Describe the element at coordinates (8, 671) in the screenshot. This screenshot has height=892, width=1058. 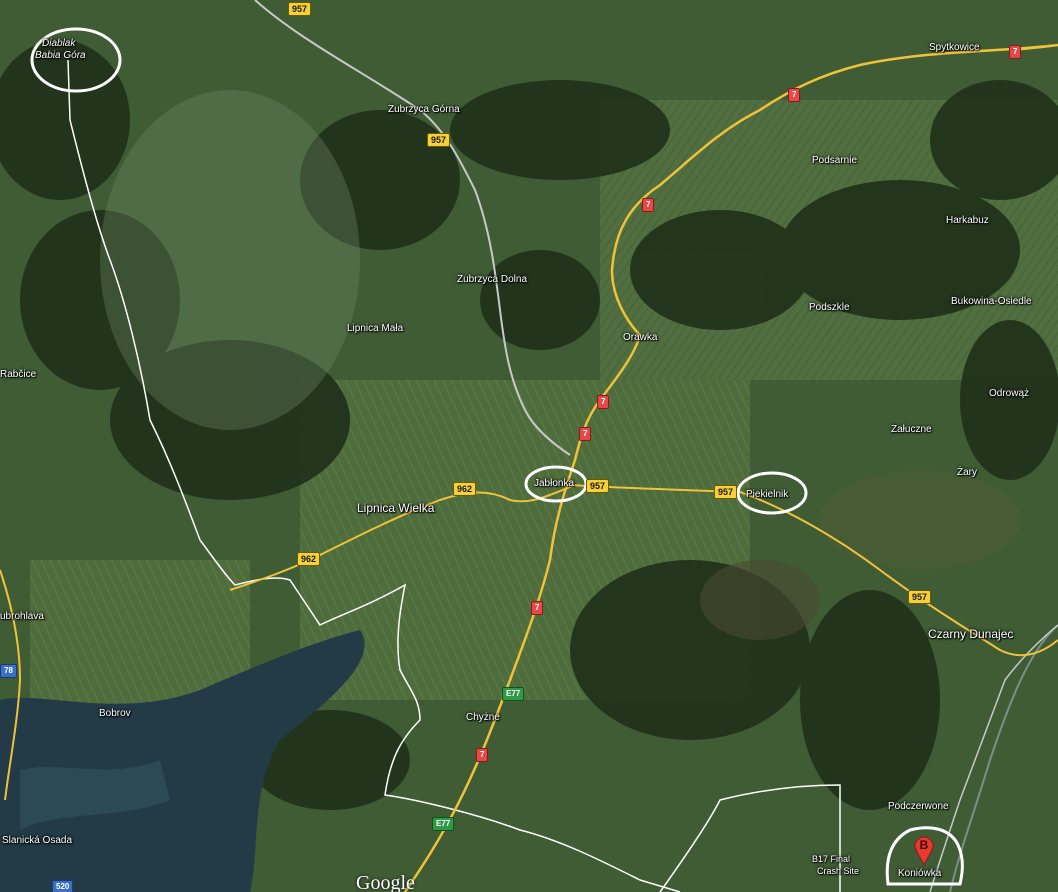
I see `road-shield-78: 78` at that location.